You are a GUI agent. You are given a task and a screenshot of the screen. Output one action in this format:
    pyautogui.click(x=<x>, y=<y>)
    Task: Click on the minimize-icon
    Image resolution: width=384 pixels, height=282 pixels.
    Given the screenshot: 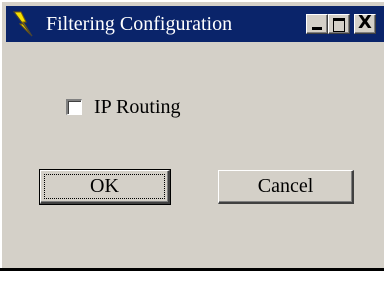 What is the action you would take?
    pyautogui.click(x=317, y=28)
    